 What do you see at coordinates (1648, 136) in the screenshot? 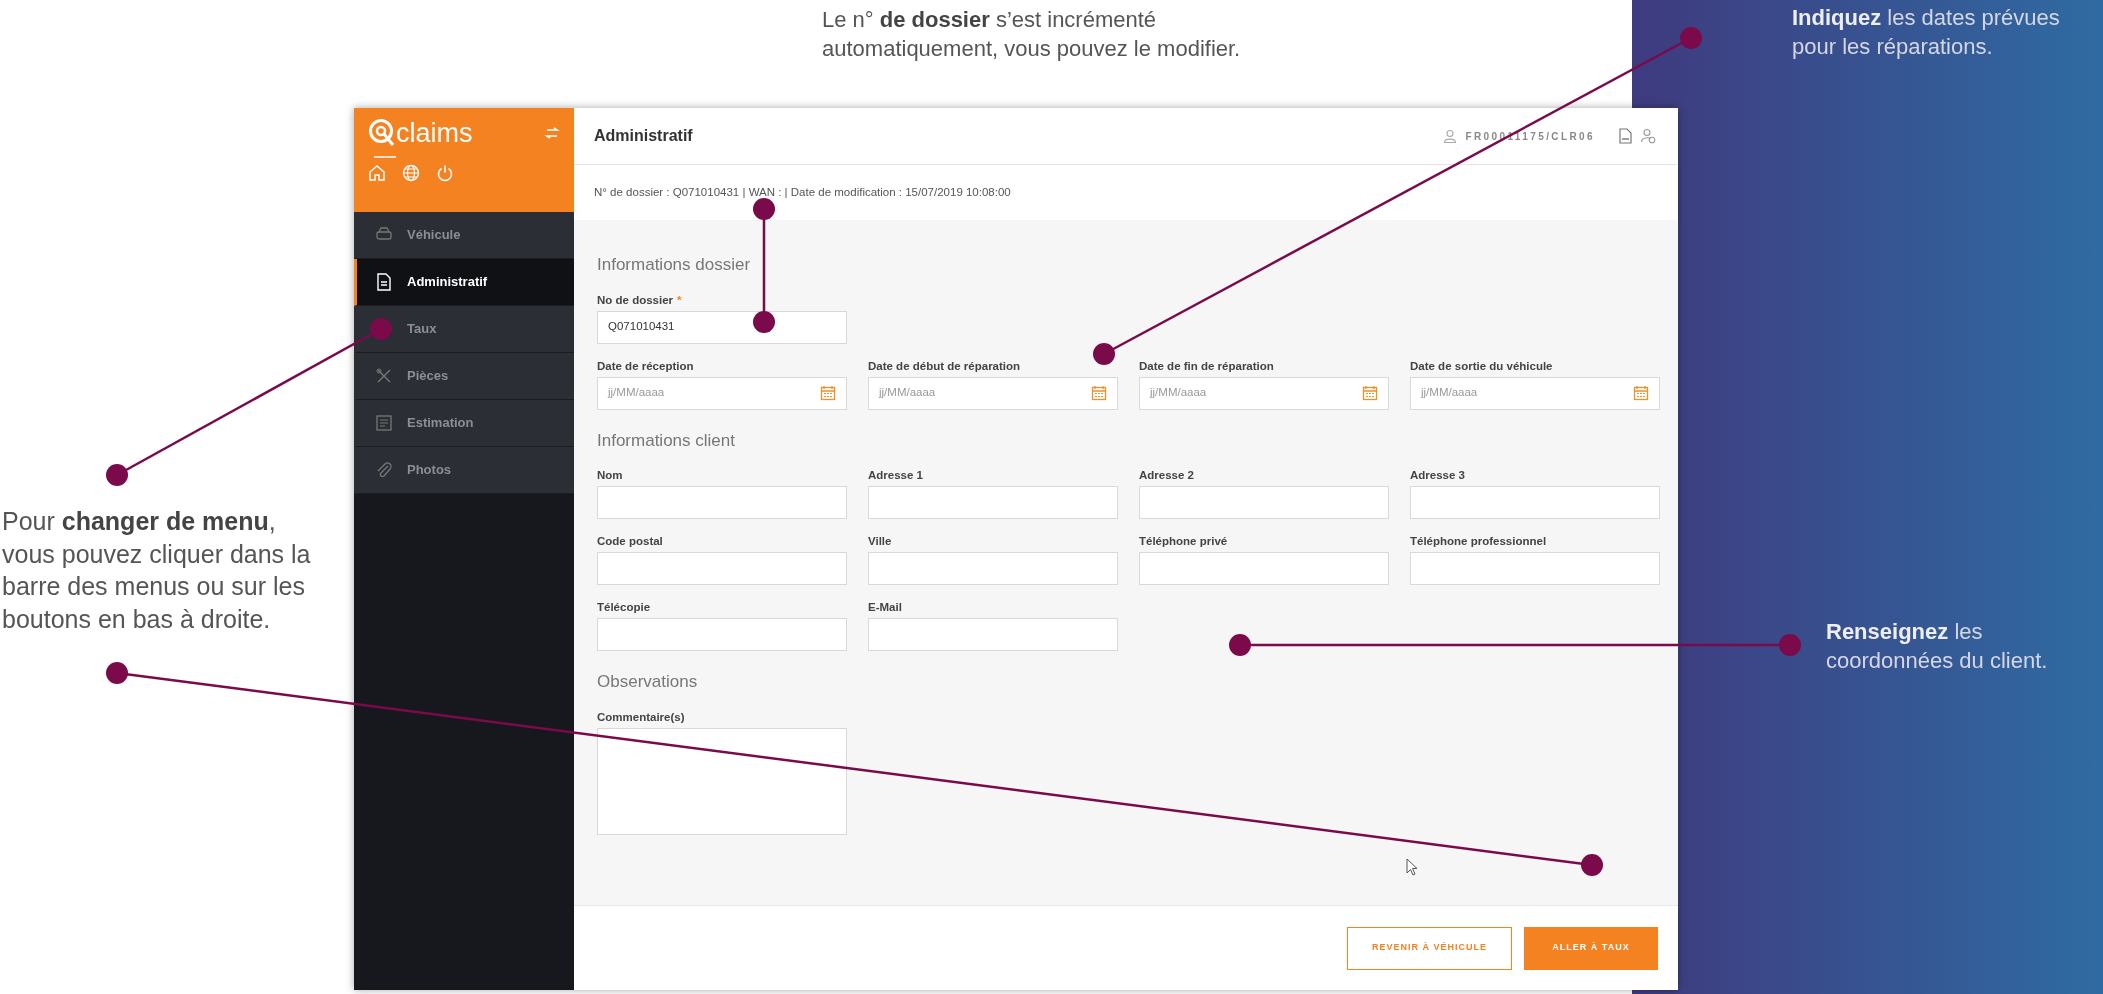
I see `user-add-icon` at bounding box center [1648, 136].